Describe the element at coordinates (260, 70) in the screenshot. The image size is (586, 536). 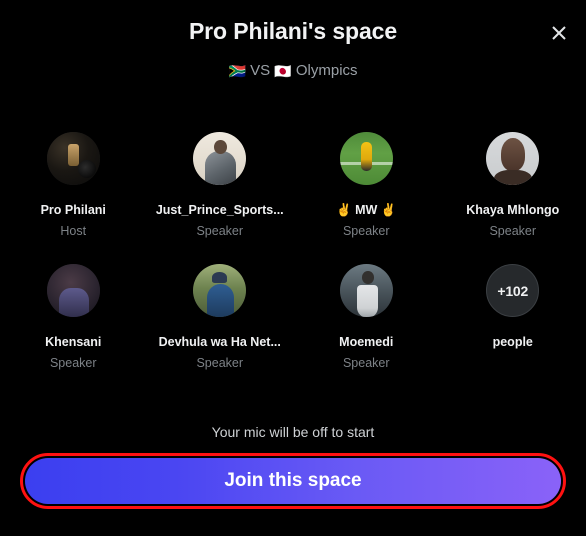
I see `subtitle-vs-label: VS` at that location.